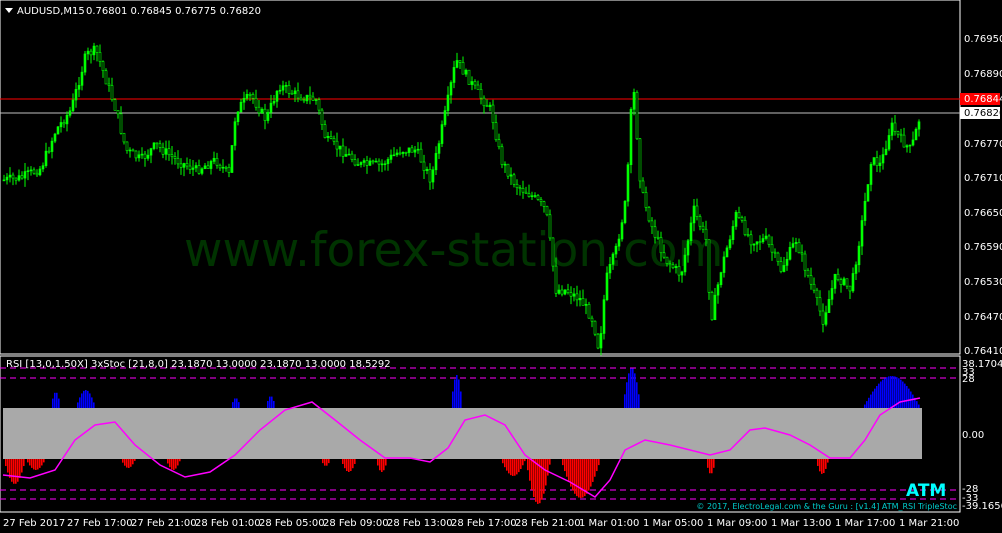  What do you see at coordinates (982, 435) in the screenshot?
I see `indicator-scale: 38.1704 33 28 0.00 -28 -33 -39.1656` at bounding box center [982, 435].